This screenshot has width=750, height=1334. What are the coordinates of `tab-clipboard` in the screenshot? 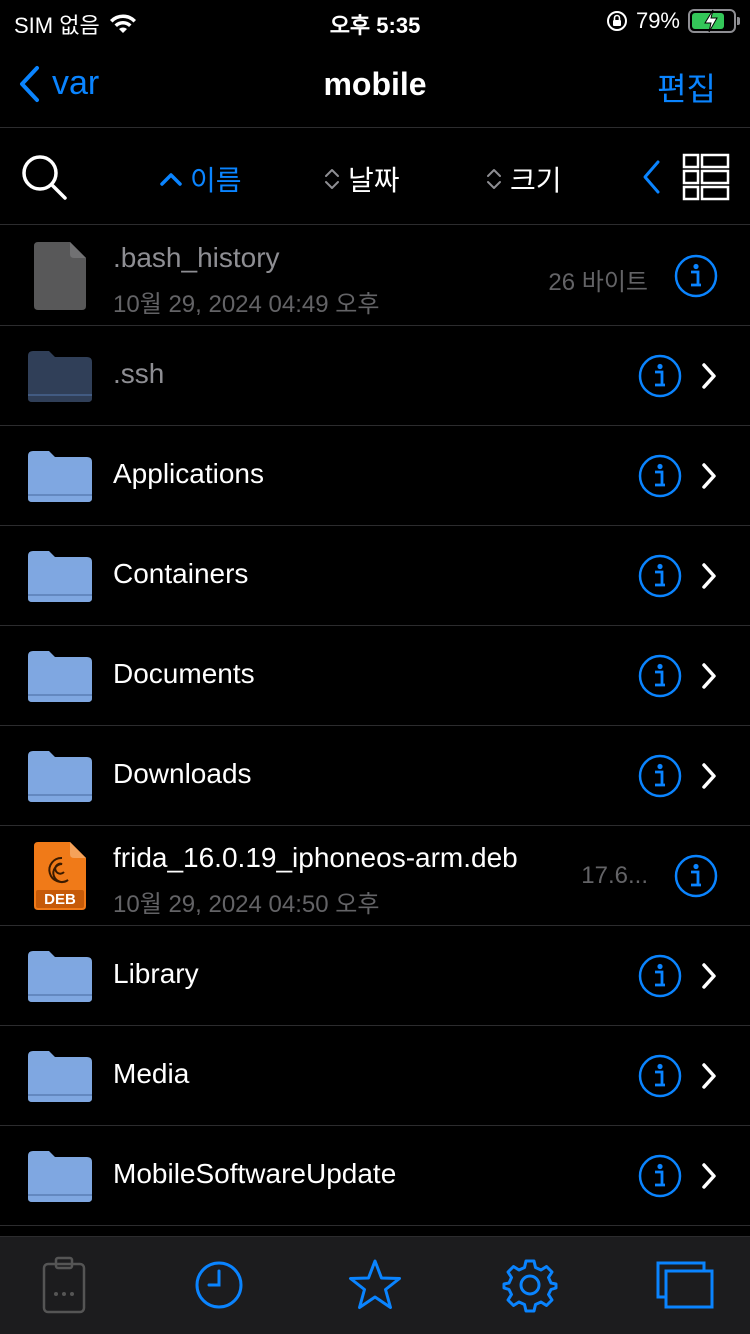 It's located at (64, 1285).